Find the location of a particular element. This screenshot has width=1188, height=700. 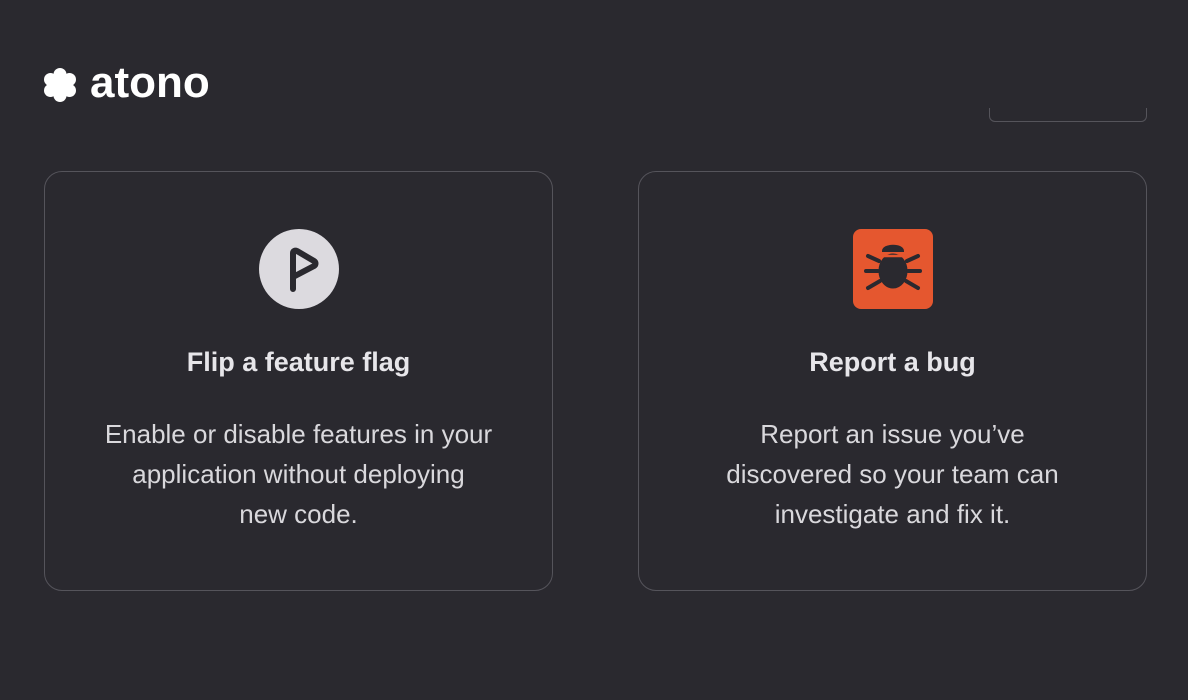

card-title: Flip a feature flag is located at coordinates (298, 362).